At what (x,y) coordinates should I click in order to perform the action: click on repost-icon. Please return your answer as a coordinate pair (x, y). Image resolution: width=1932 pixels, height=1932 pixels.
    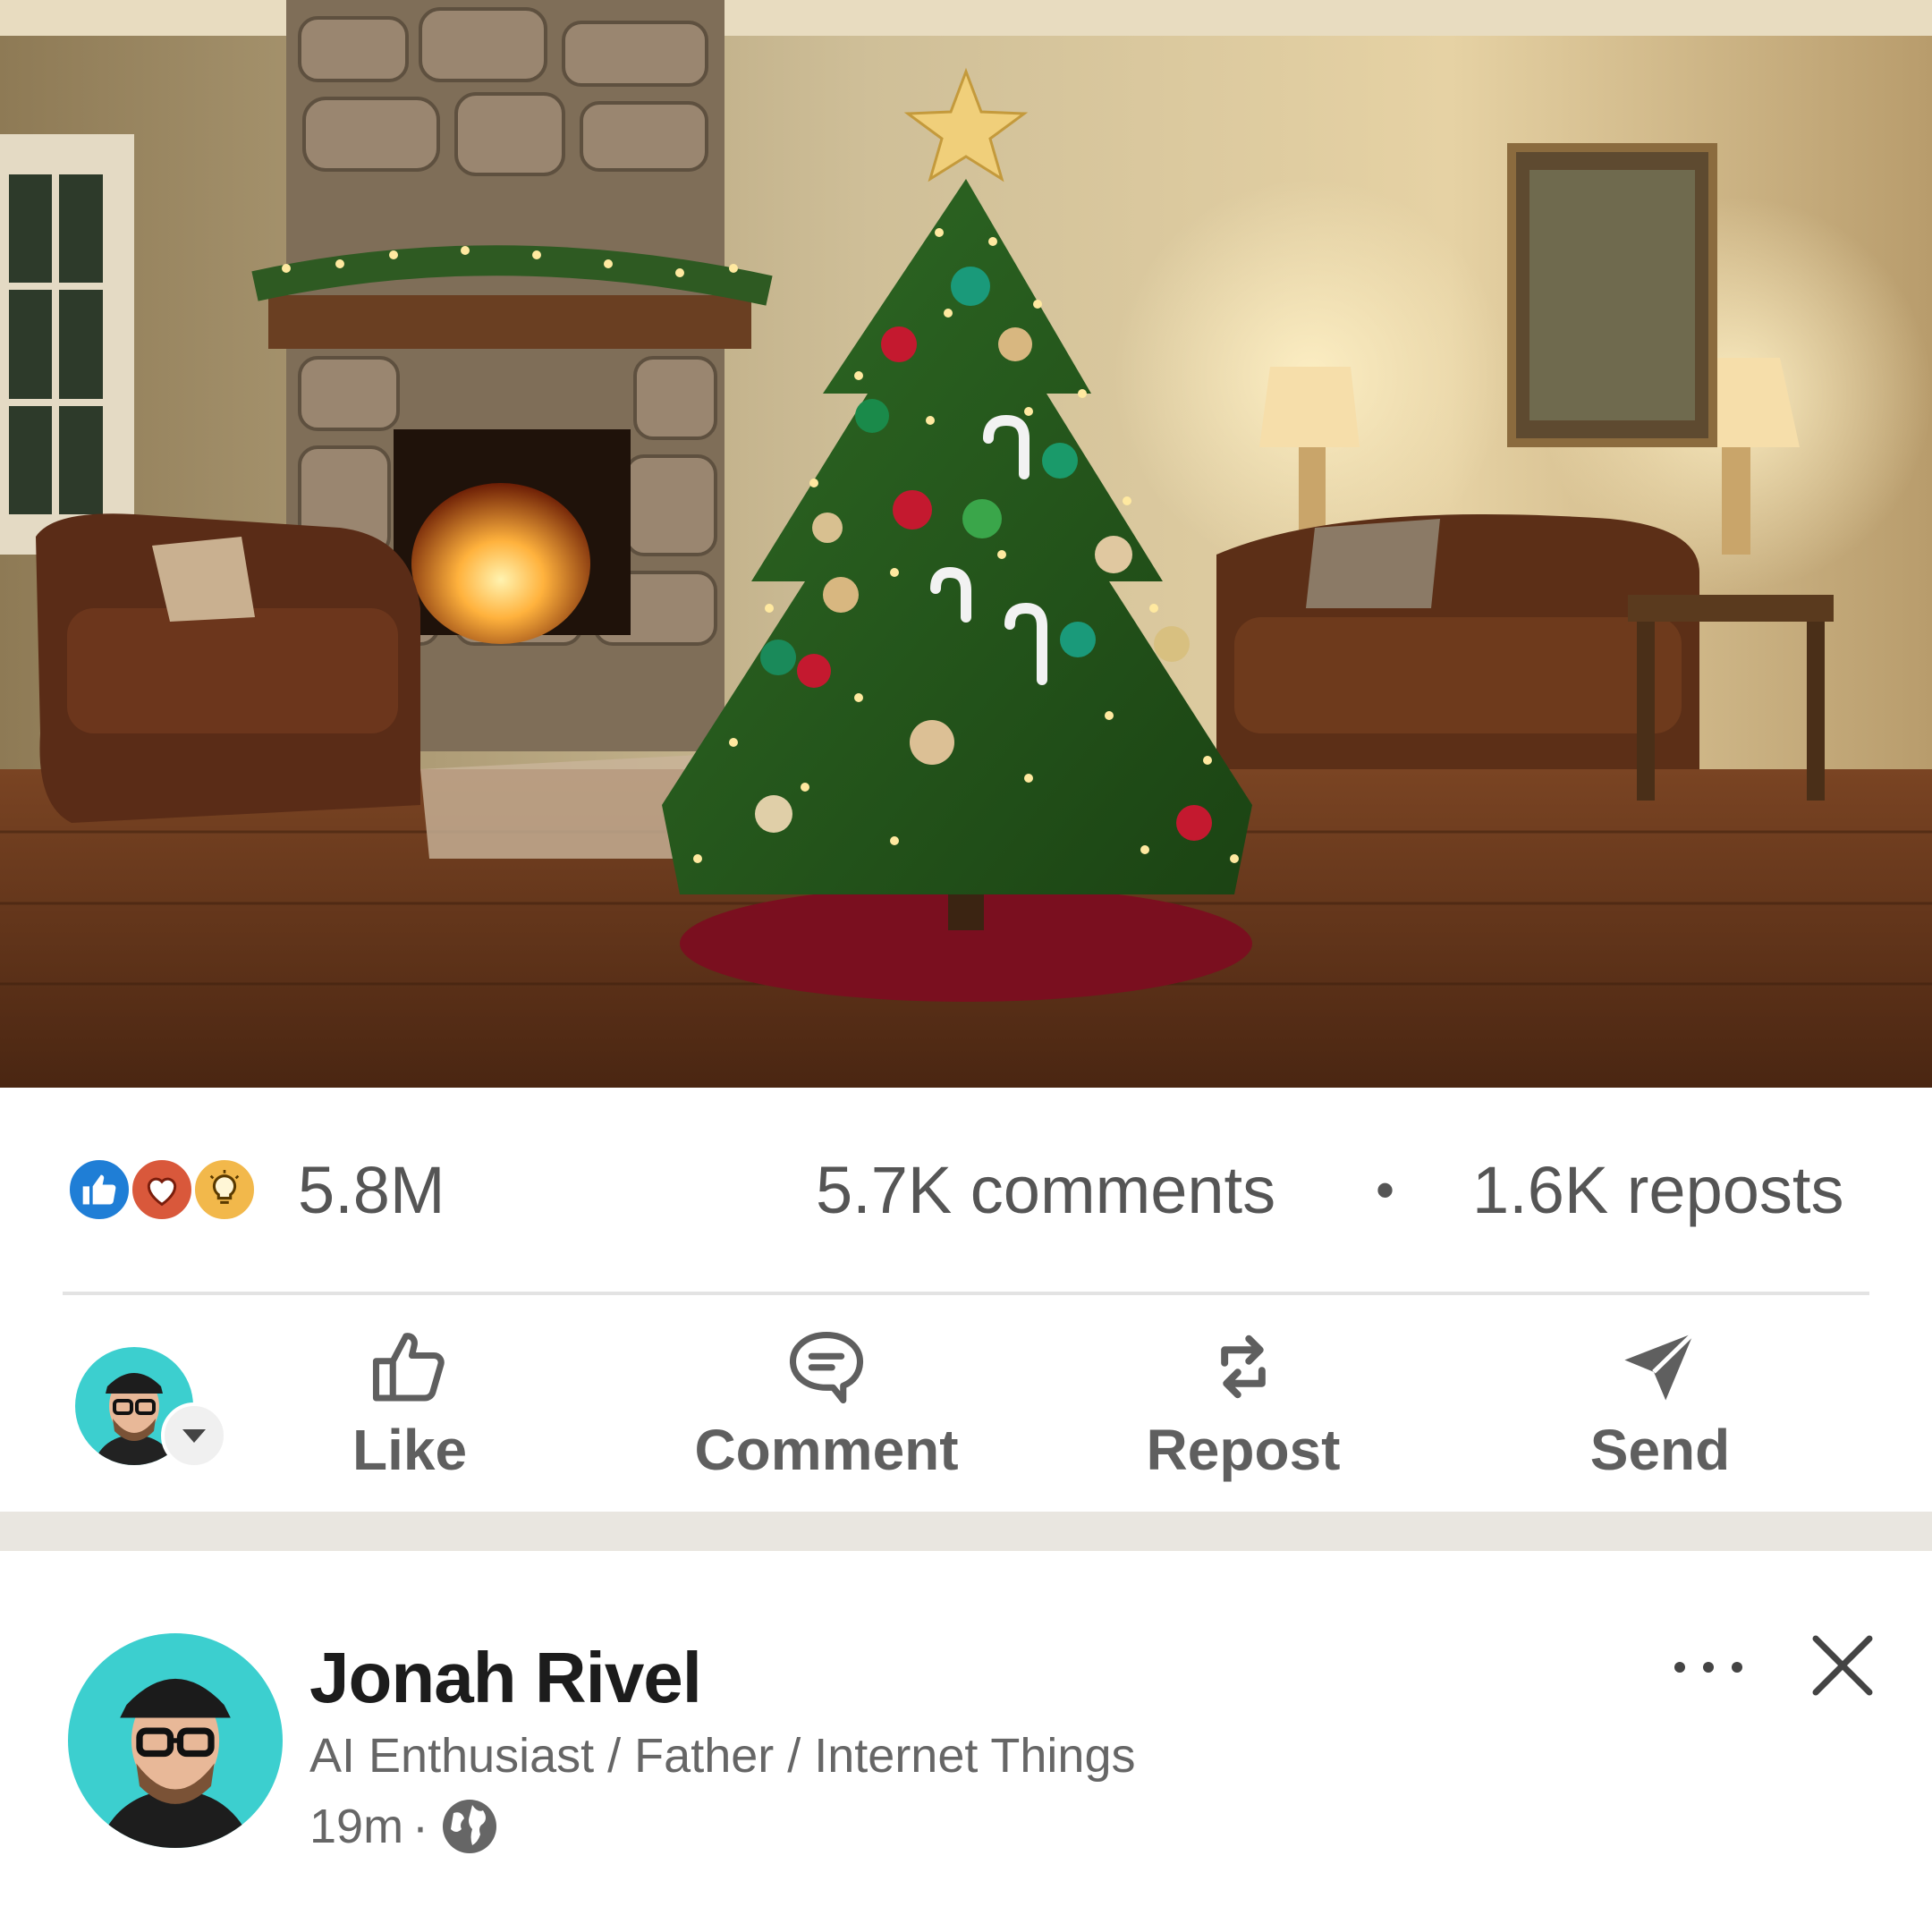
    Looking at the image, I should click on (1243, 1367).